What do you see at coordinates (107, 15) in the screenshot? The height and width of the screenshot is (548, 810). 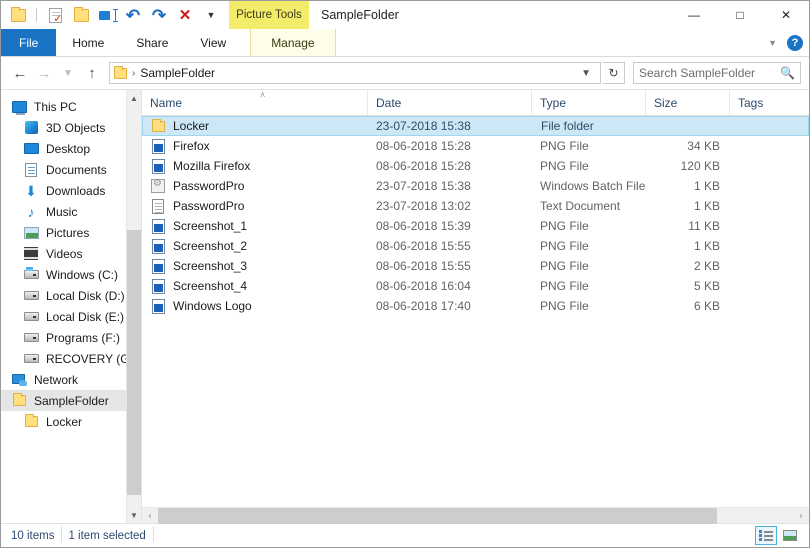 I see `rename-icon` at bounding box center [107, 15].